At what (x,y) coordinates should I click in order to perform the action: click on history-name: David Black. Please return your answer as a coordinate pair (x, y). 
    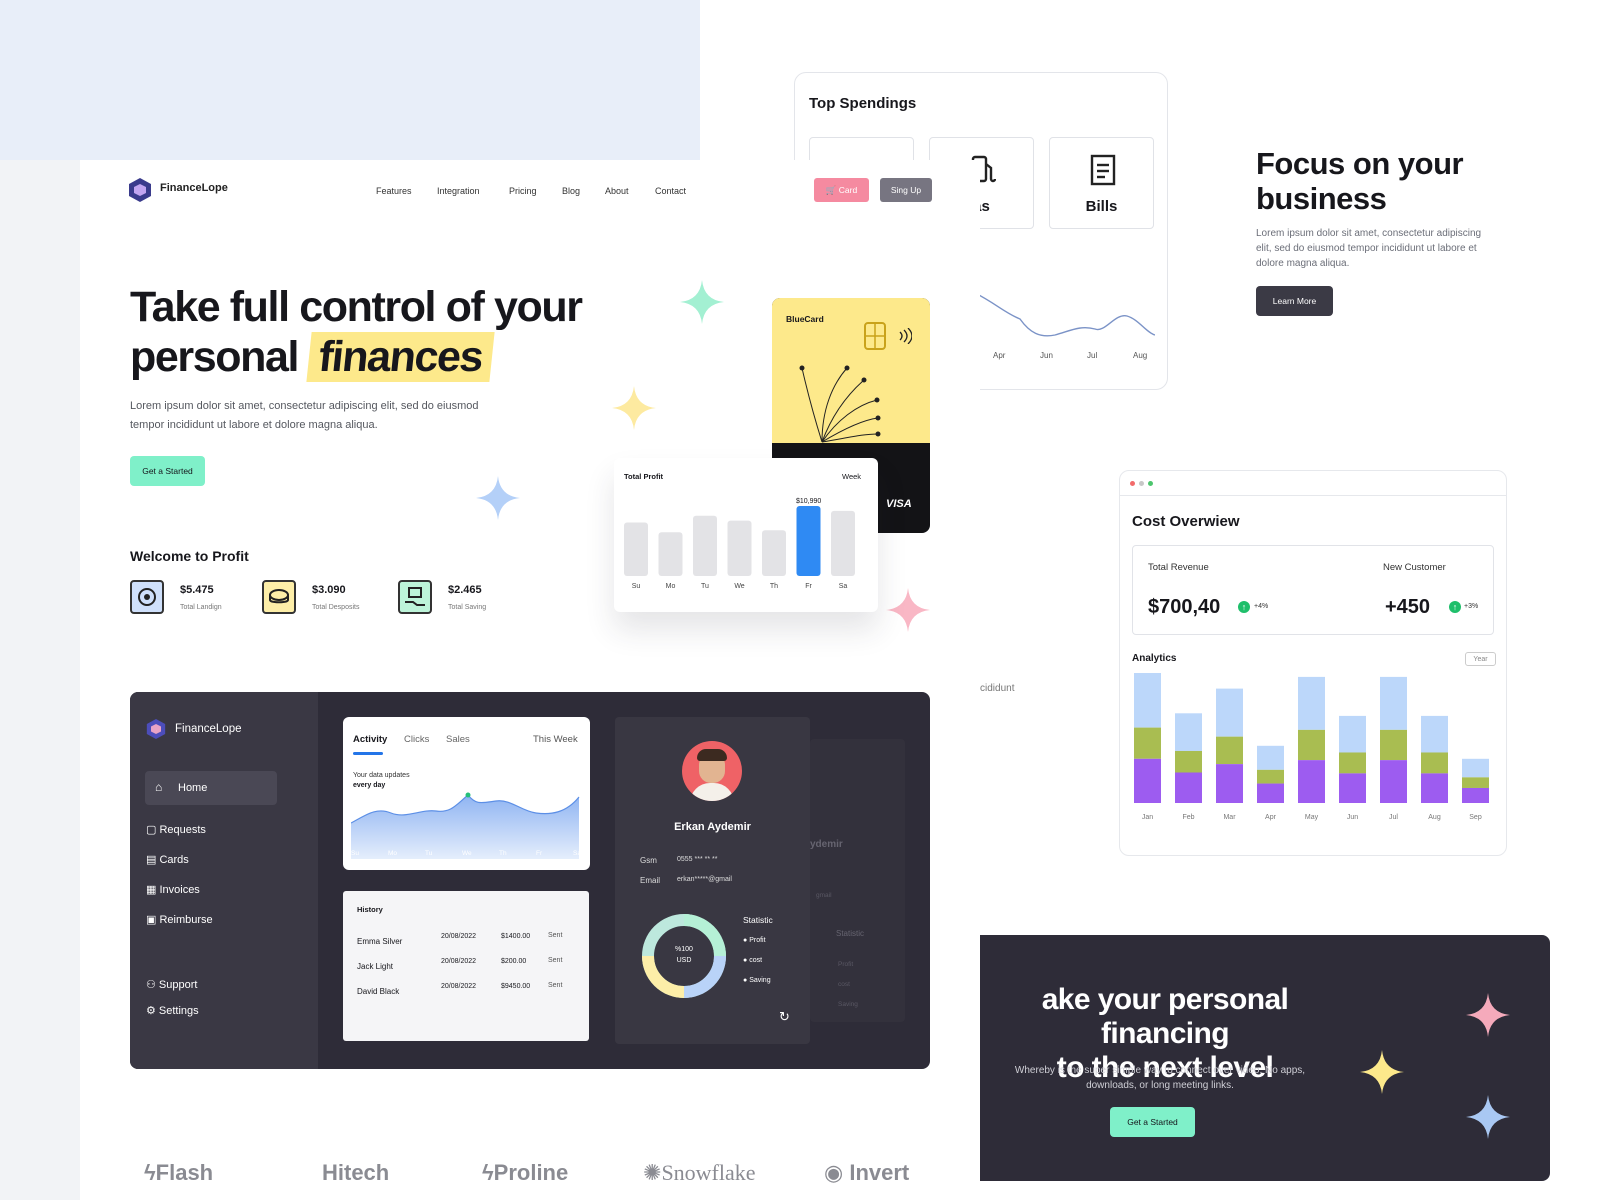
    Looking at the image, I should click on (378, 991).